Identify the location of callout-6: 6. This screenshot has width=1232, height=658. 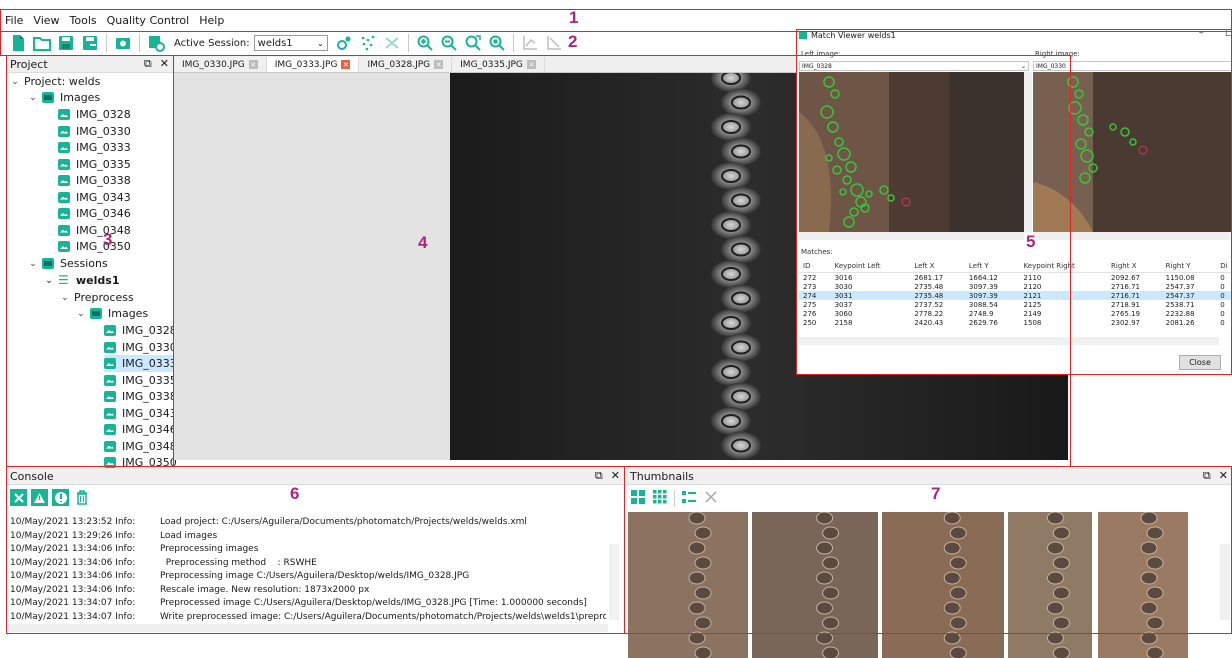
(295, 493).